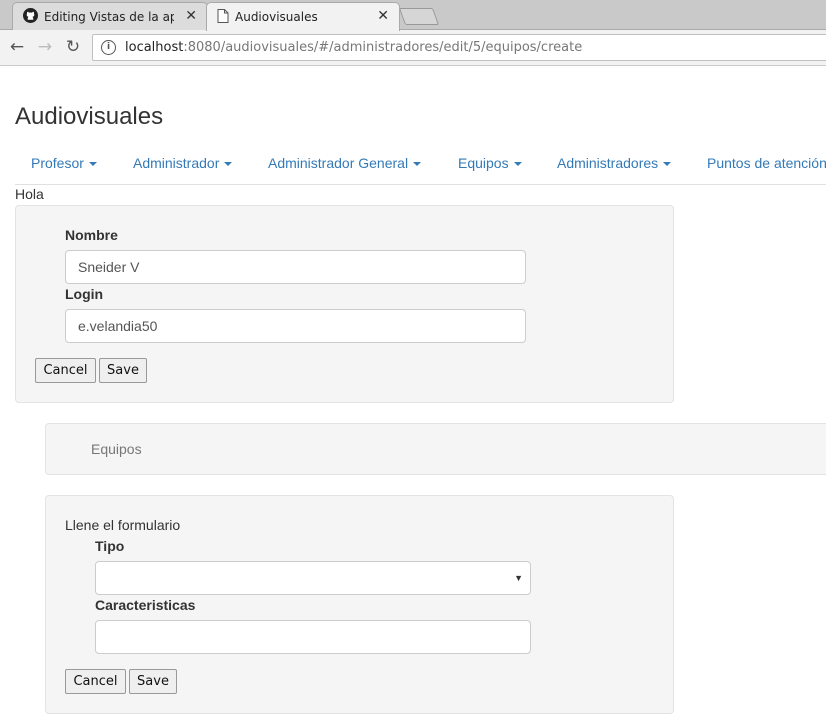 The image size is (826, 716). I want to click on browser-tab-github: Editing Vistas de la aplica ✕, so click(110, 16).